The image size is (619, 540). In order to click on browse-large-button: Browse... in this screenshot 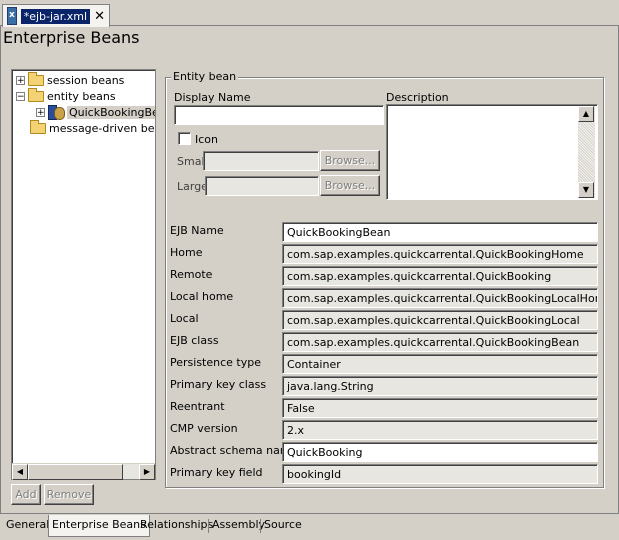, I will do `click(350, 185)`.